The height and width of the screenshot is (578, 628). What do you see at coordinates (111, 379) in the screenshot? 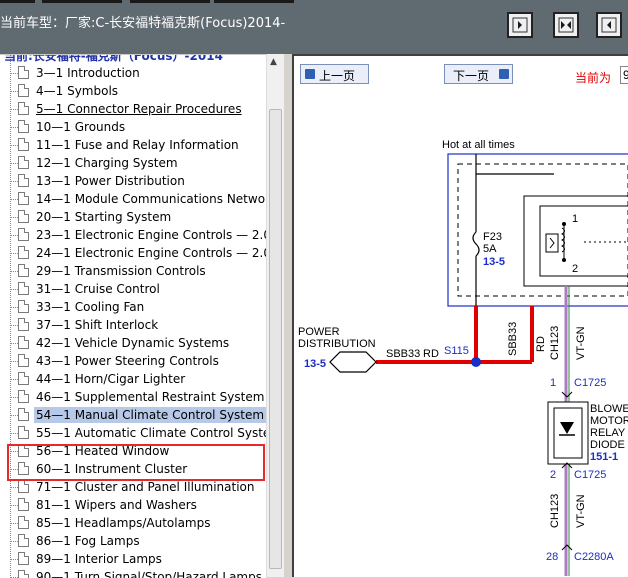
I see `tree-item-label: 44—1 Horn/Cigar Lighter` at bounding box center [111, 379].